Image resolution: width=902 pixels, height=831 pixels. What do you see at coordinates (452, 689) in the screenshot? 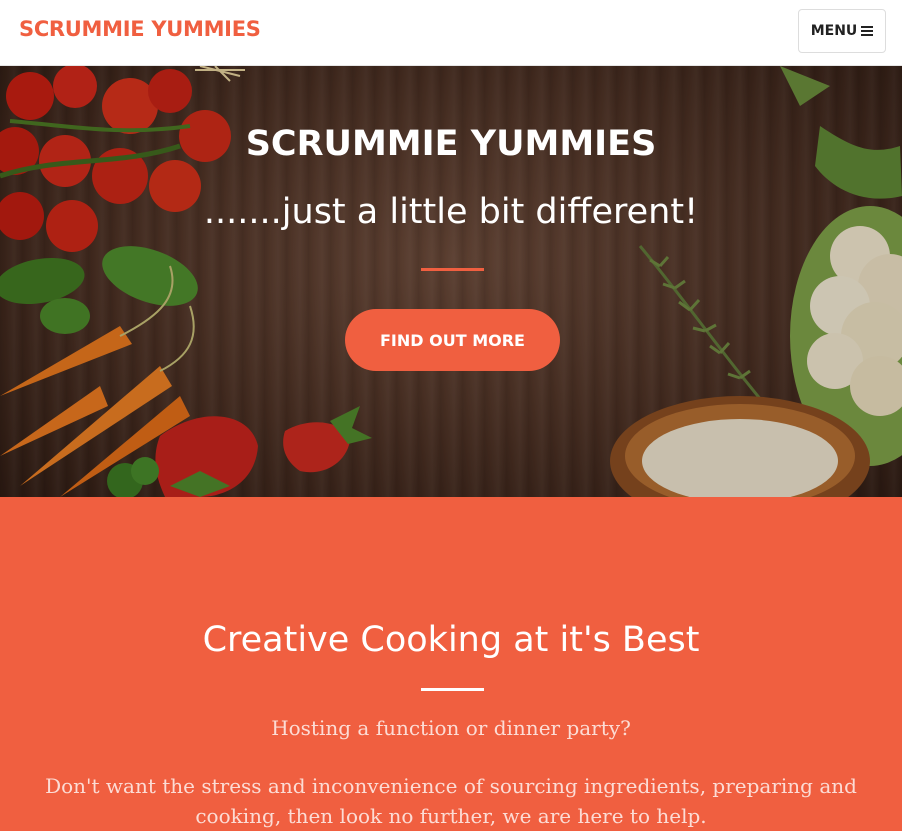
I see `about-divider` at bounding box center [452, 689].